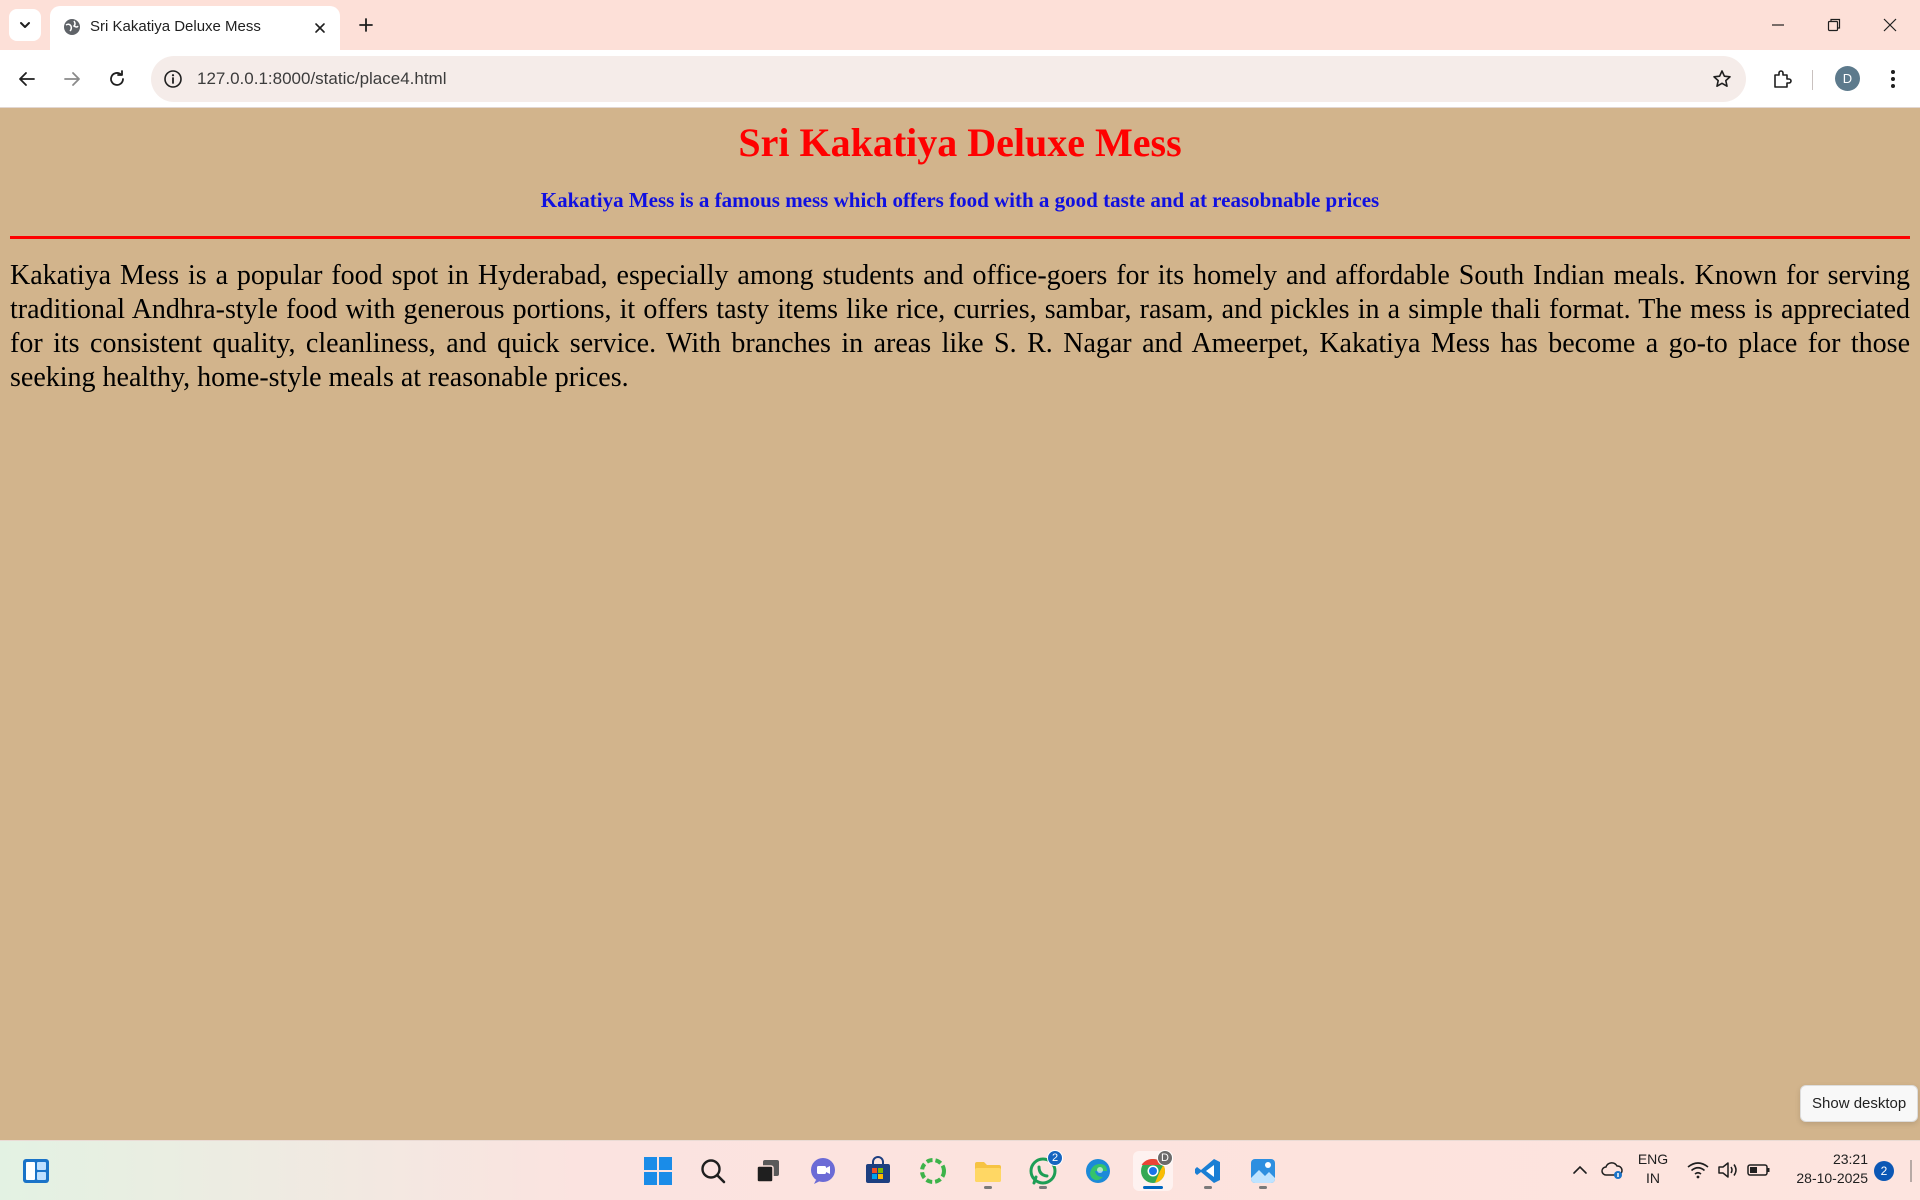  What do you see at coordinates (960, 142) in the screenshot?
I see `page-title: Sri Kakatiya Deluxe Mess` at bounding box center [960, 142].